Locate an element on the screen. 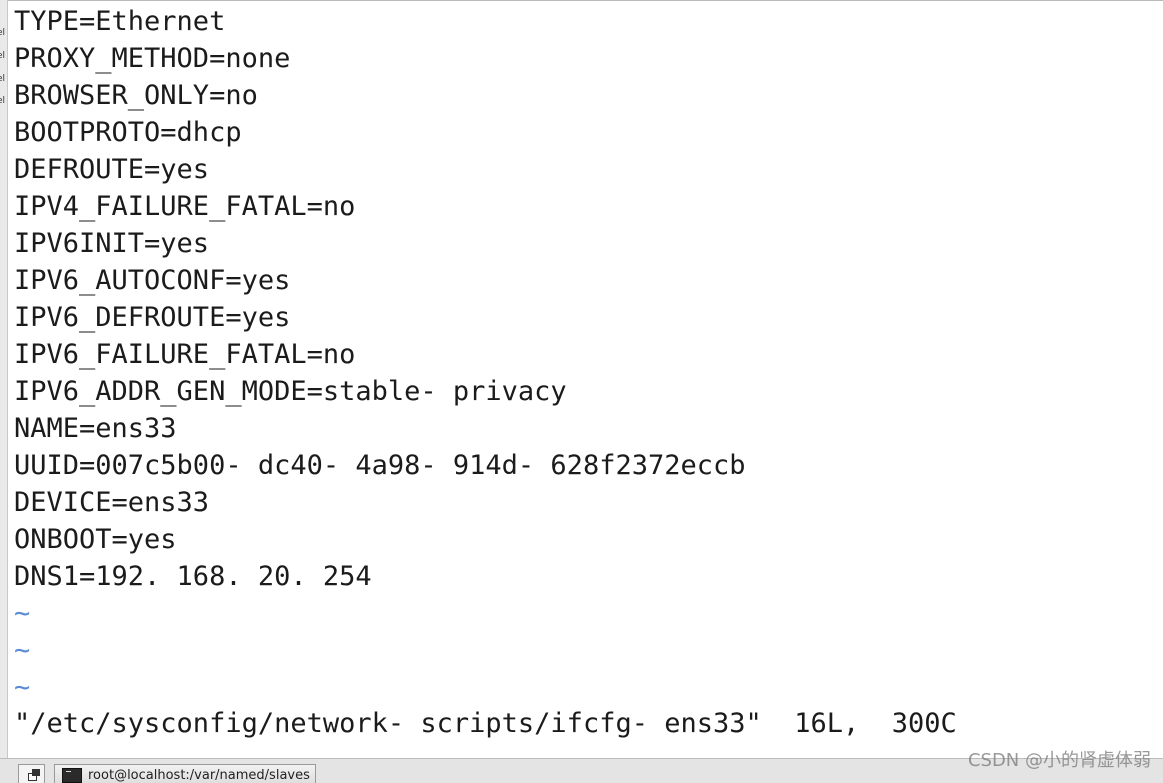  terminal-icon is located at coordinates (72, 775).